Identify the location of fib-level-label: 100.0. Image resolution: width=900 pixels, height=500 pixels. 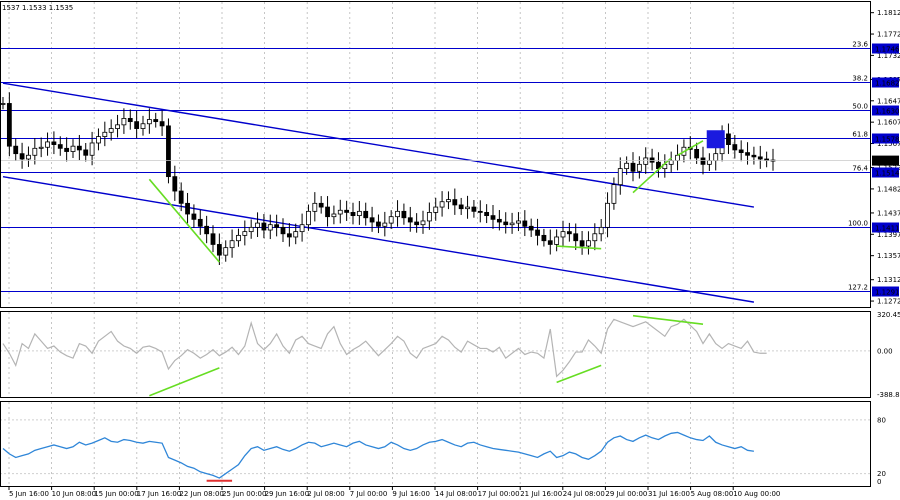
(858, 224).